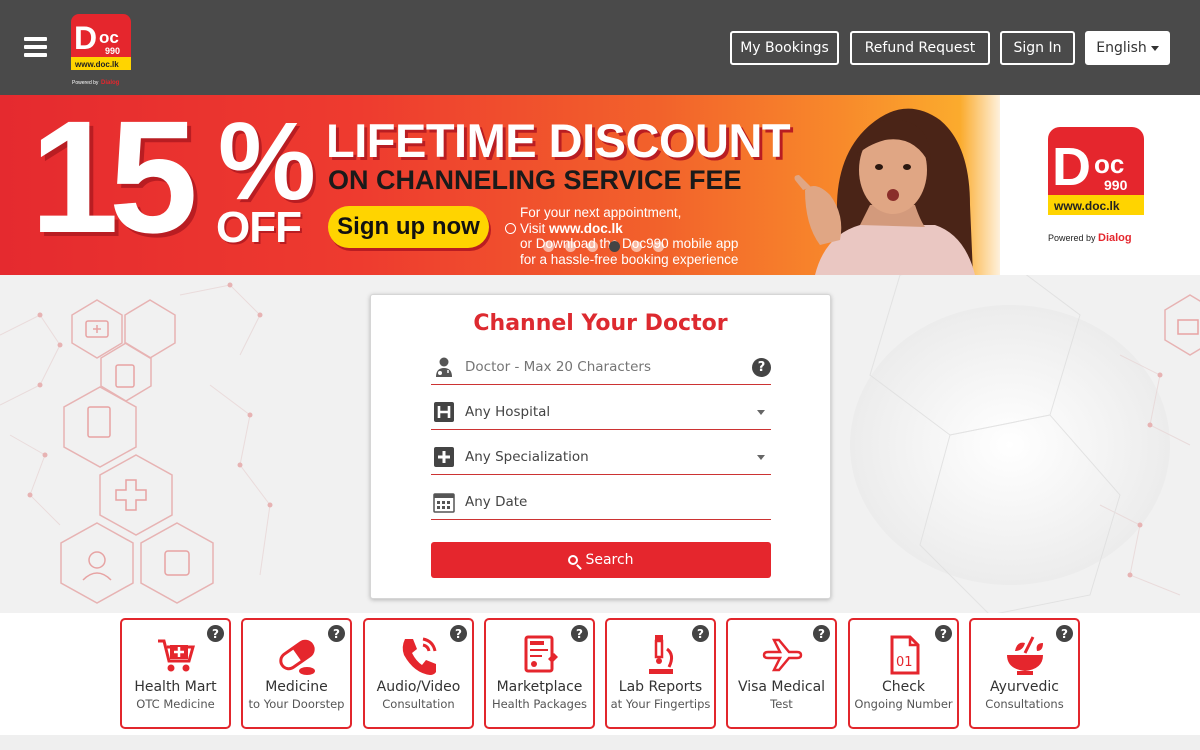 This screenshot has width=1200, height=750. What do you see at coordinates (1024, 704) in the screenshot?
I see `service-subtitle: Consultations` at bounding box center [1024, 704].